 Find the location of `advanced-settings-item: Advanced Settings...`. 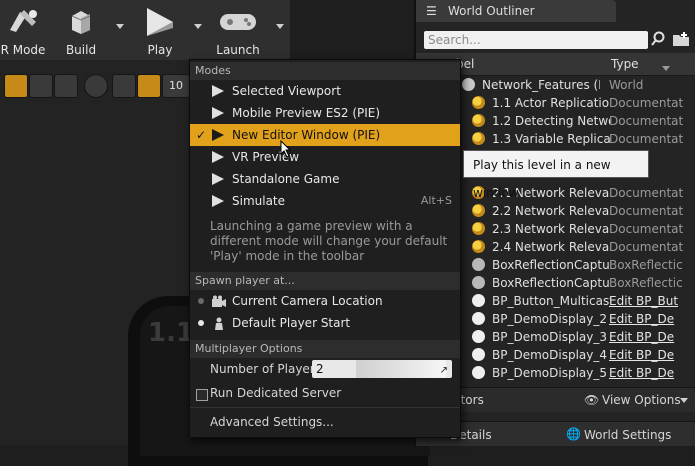

advanced-settings-item: Advanced Settings... is located at coordinates (272, 422).